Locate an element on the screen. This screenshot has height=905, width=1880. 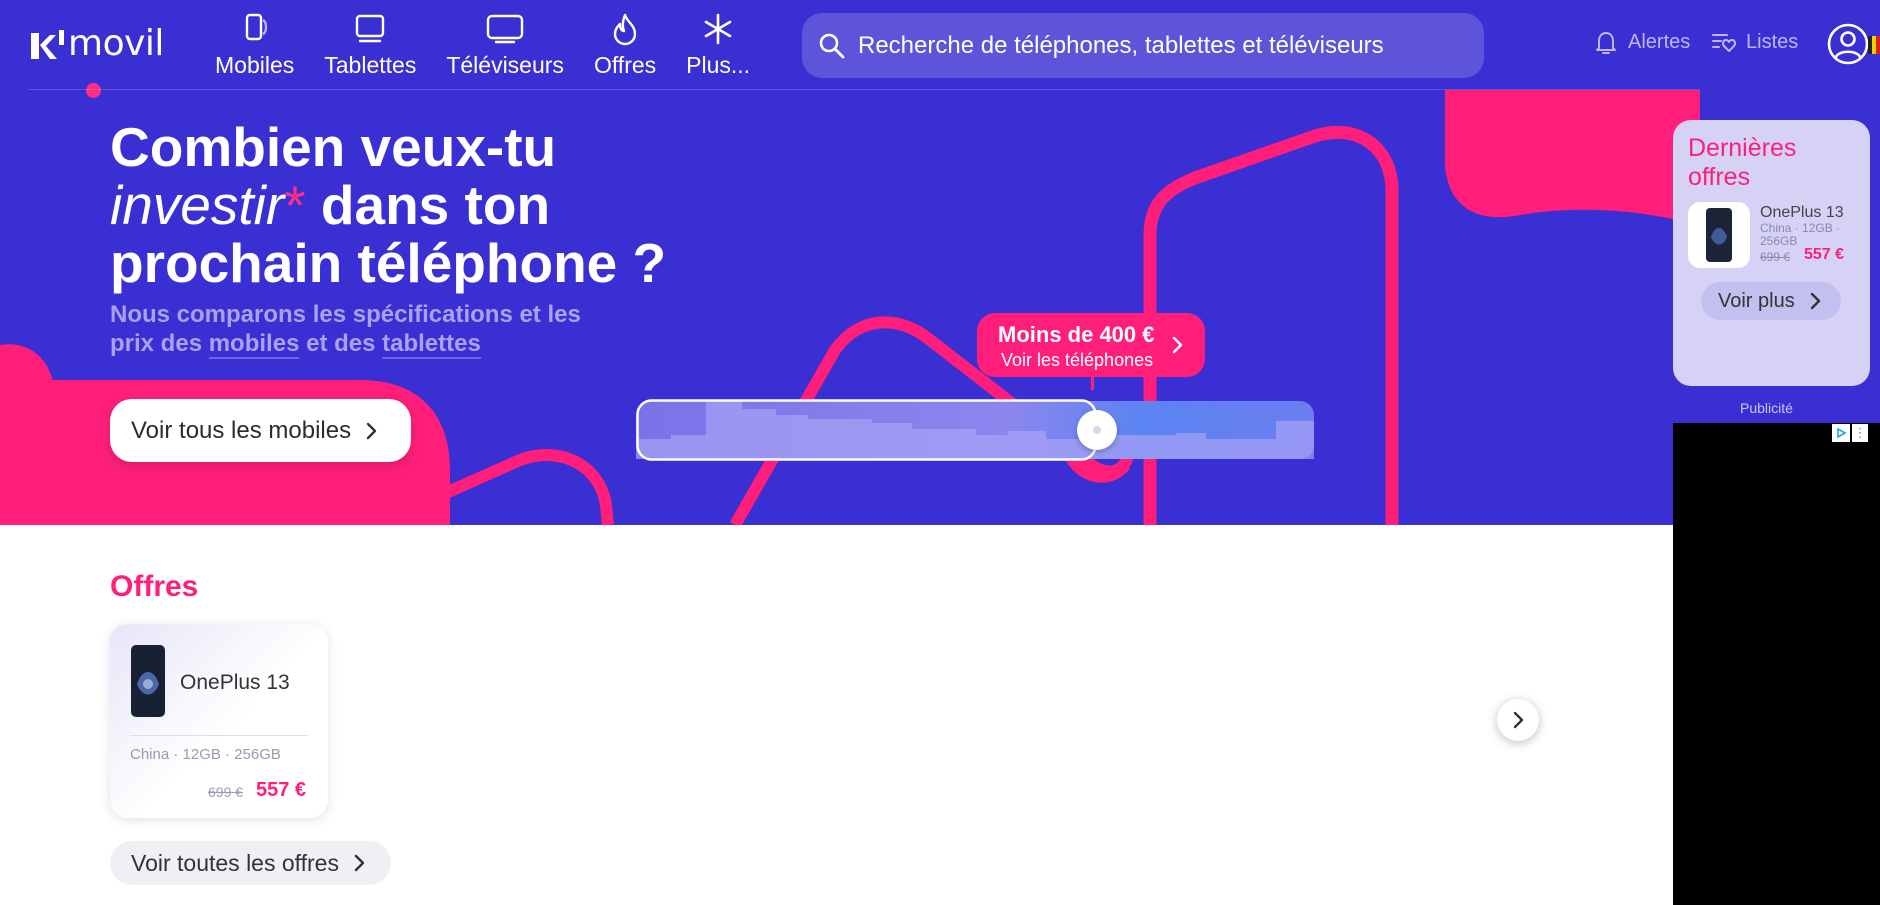
lists-link: Listes is located at coordinates (1754, 42).